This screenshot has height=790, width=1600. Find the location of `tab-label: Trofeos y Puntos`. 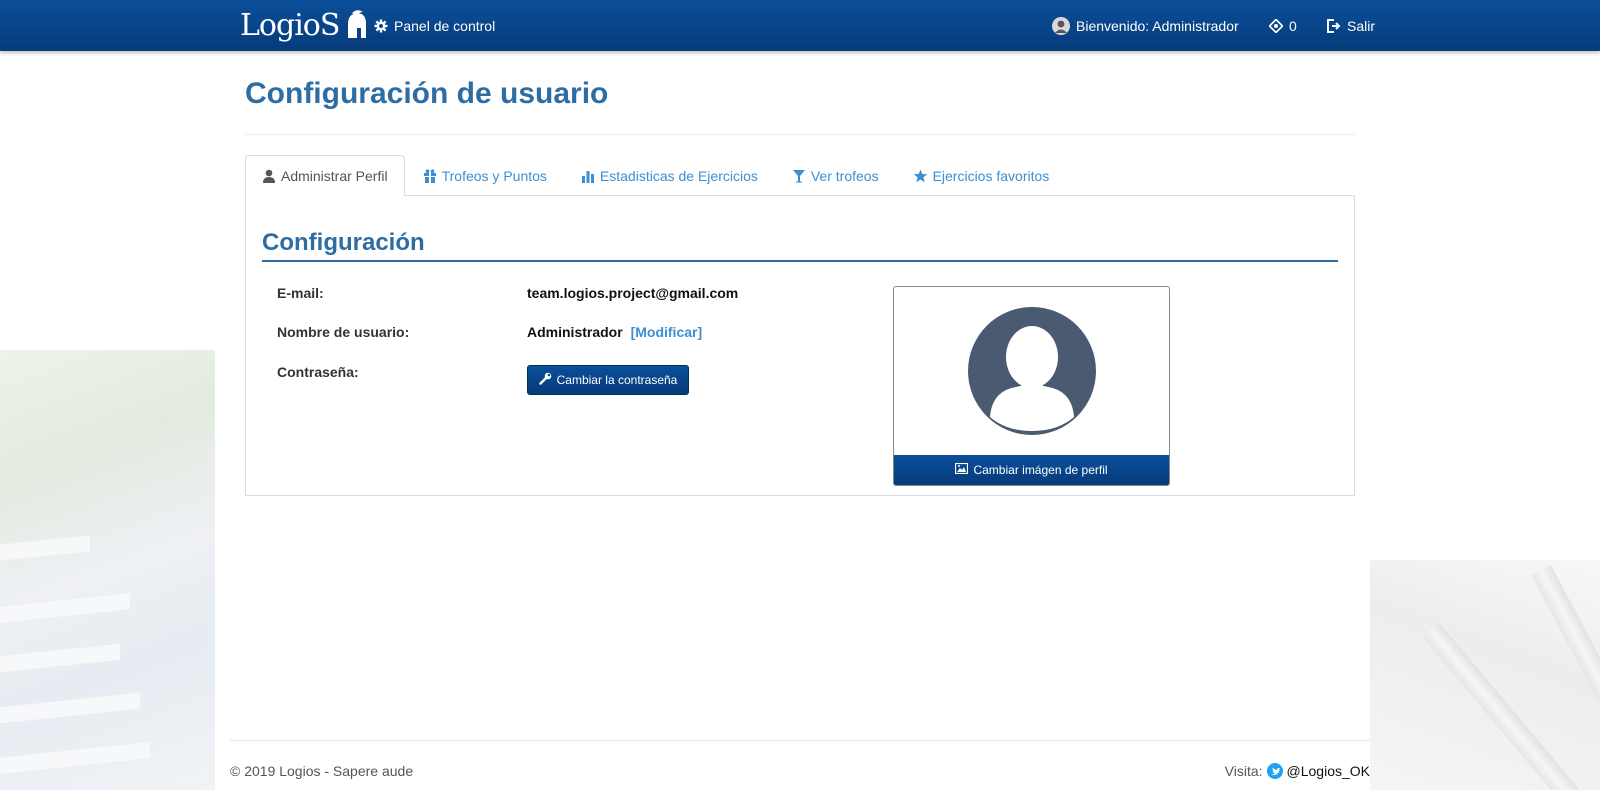

tab-label: Trofeos y Puntos is located at coordinates (494, 175).